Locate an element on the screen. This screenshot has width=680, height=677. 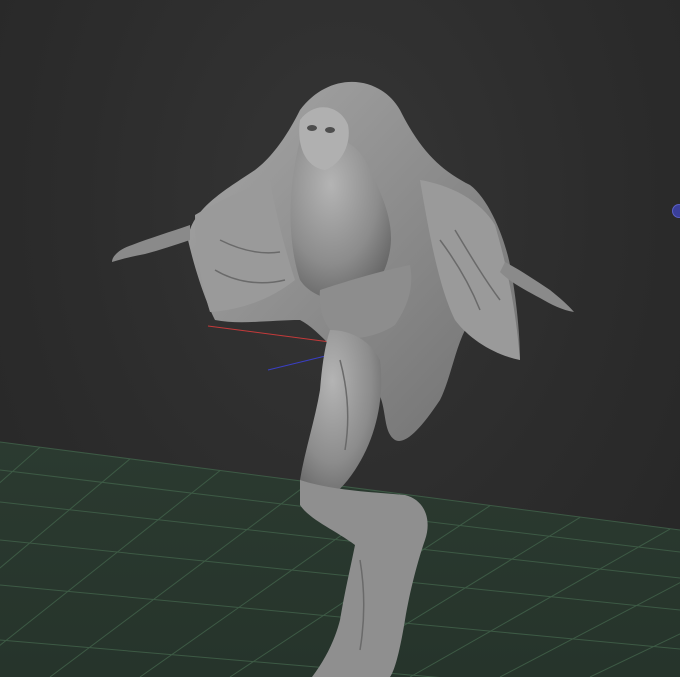
model-leg is located at coordinates (341, 415).